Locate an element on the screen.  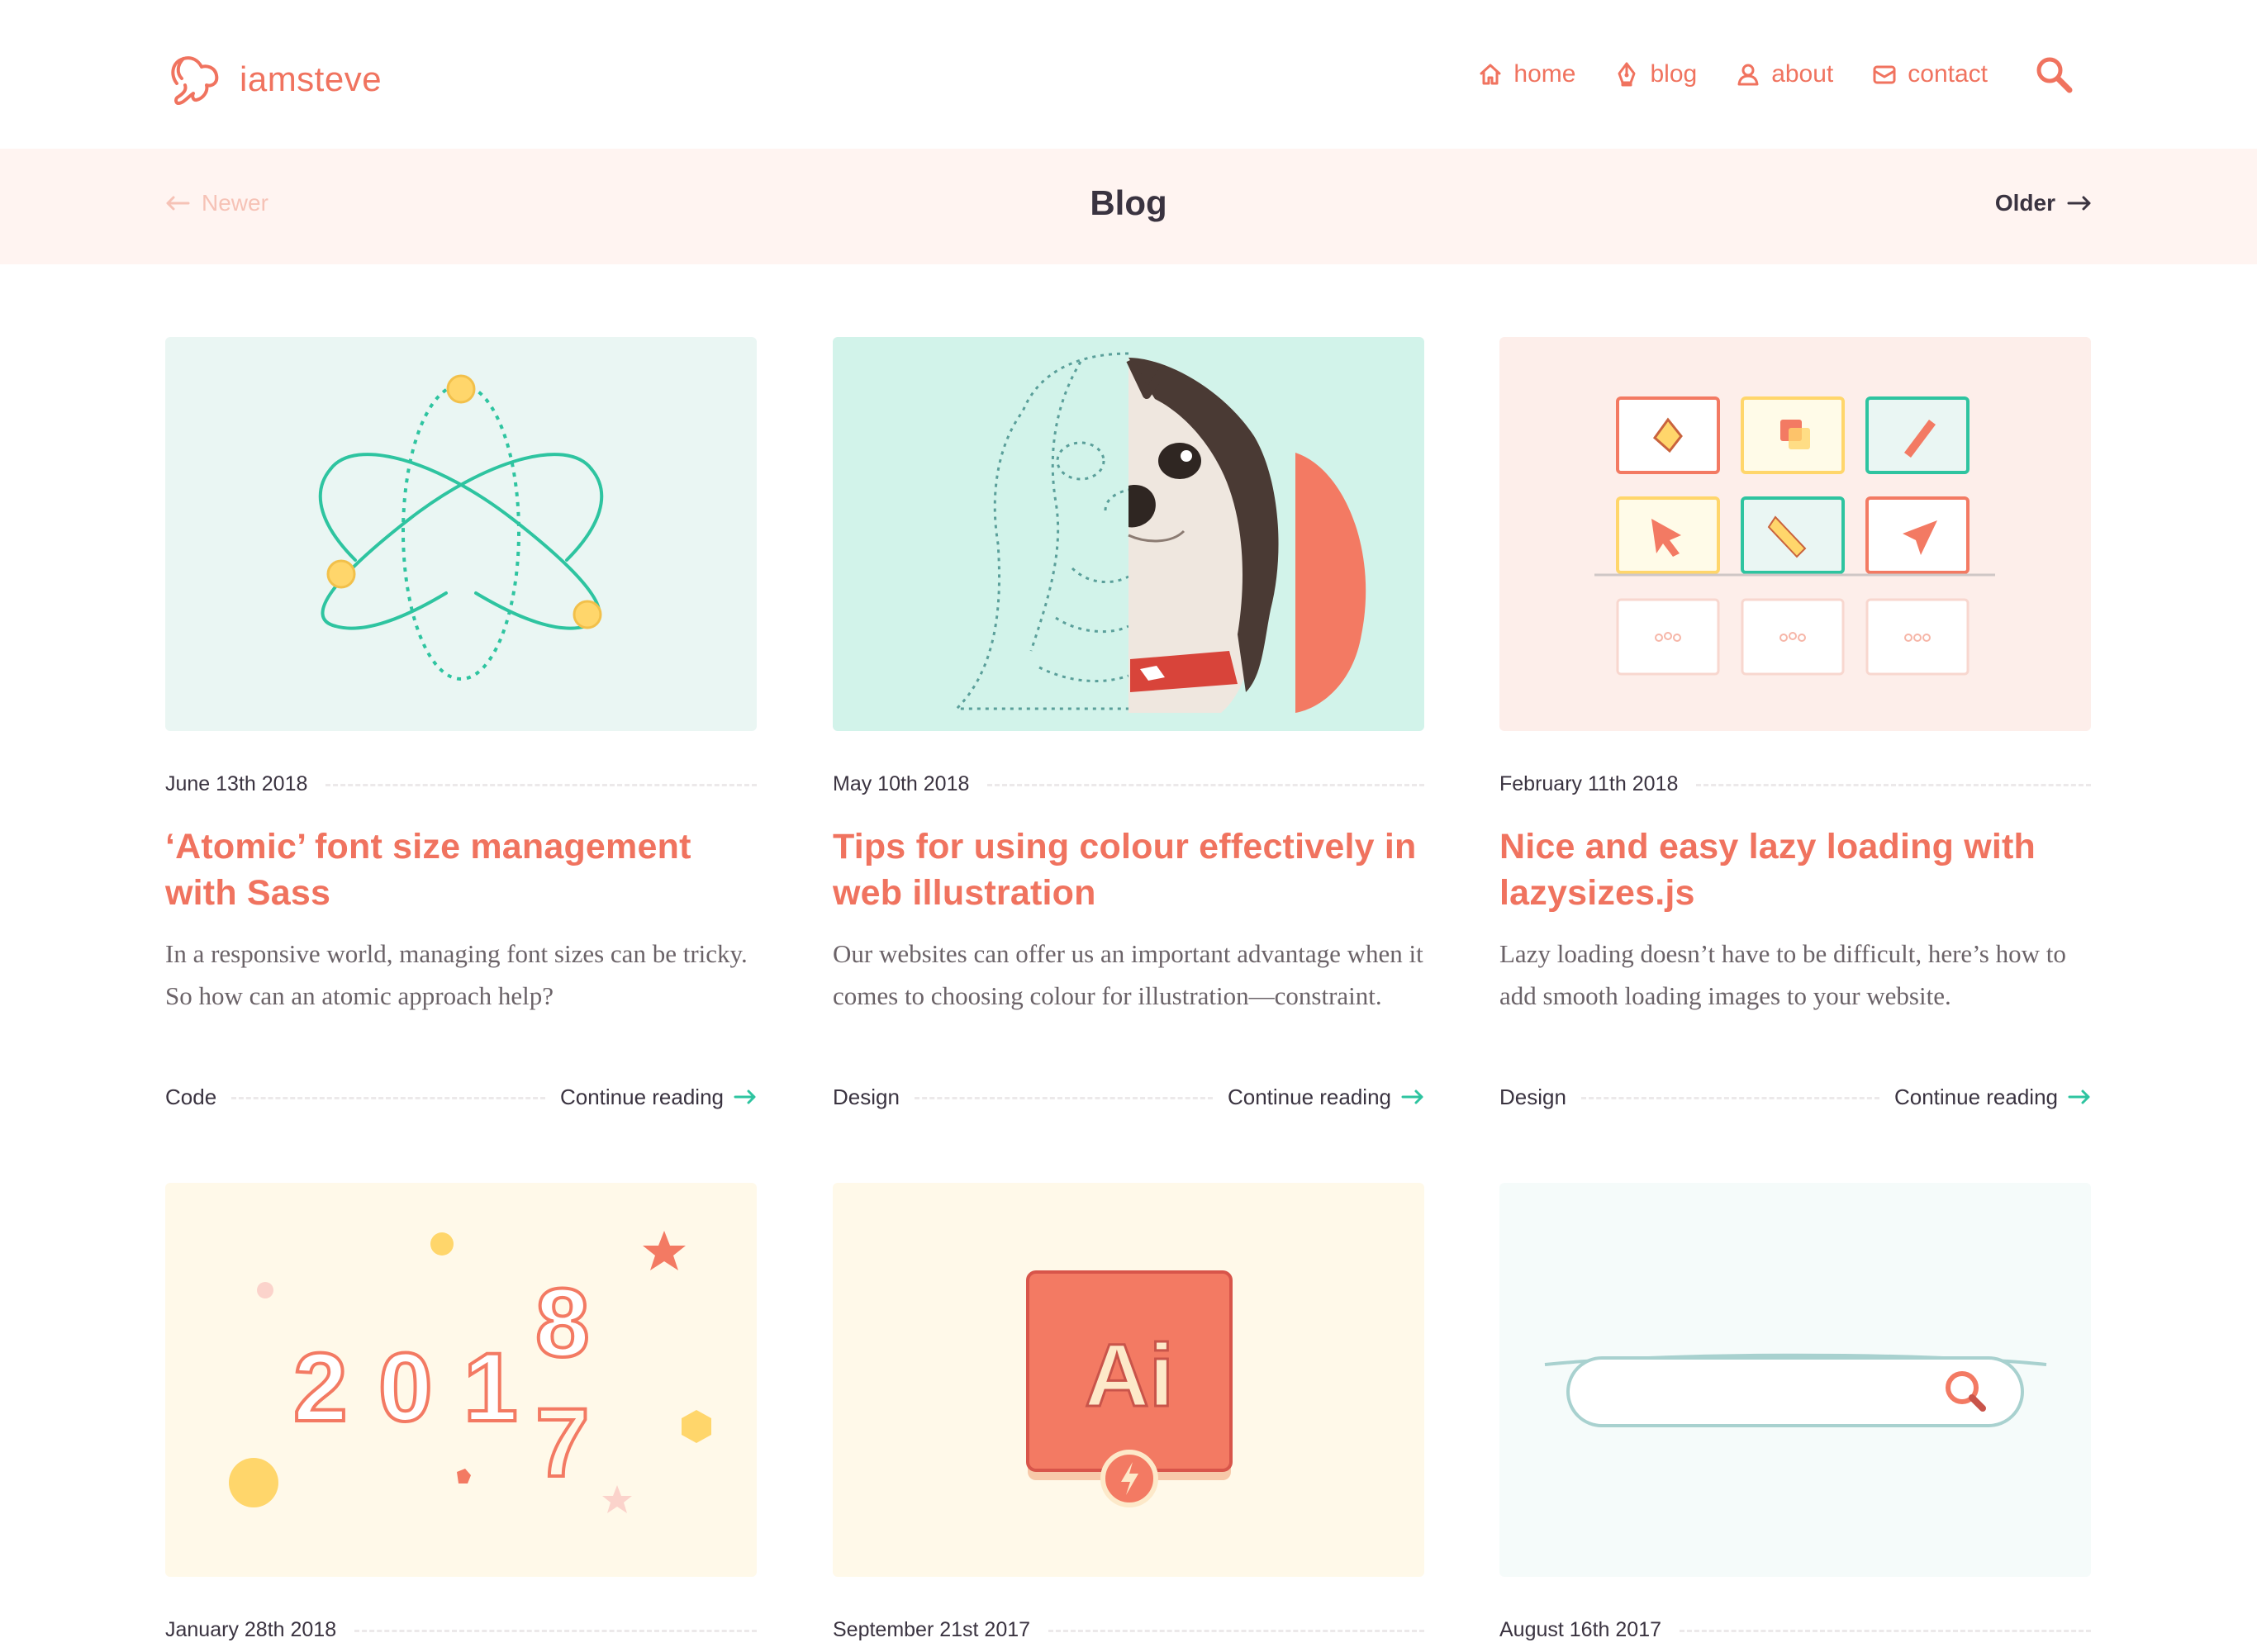
main-nav: home blog about contact is located at coordinates (1776, 74).